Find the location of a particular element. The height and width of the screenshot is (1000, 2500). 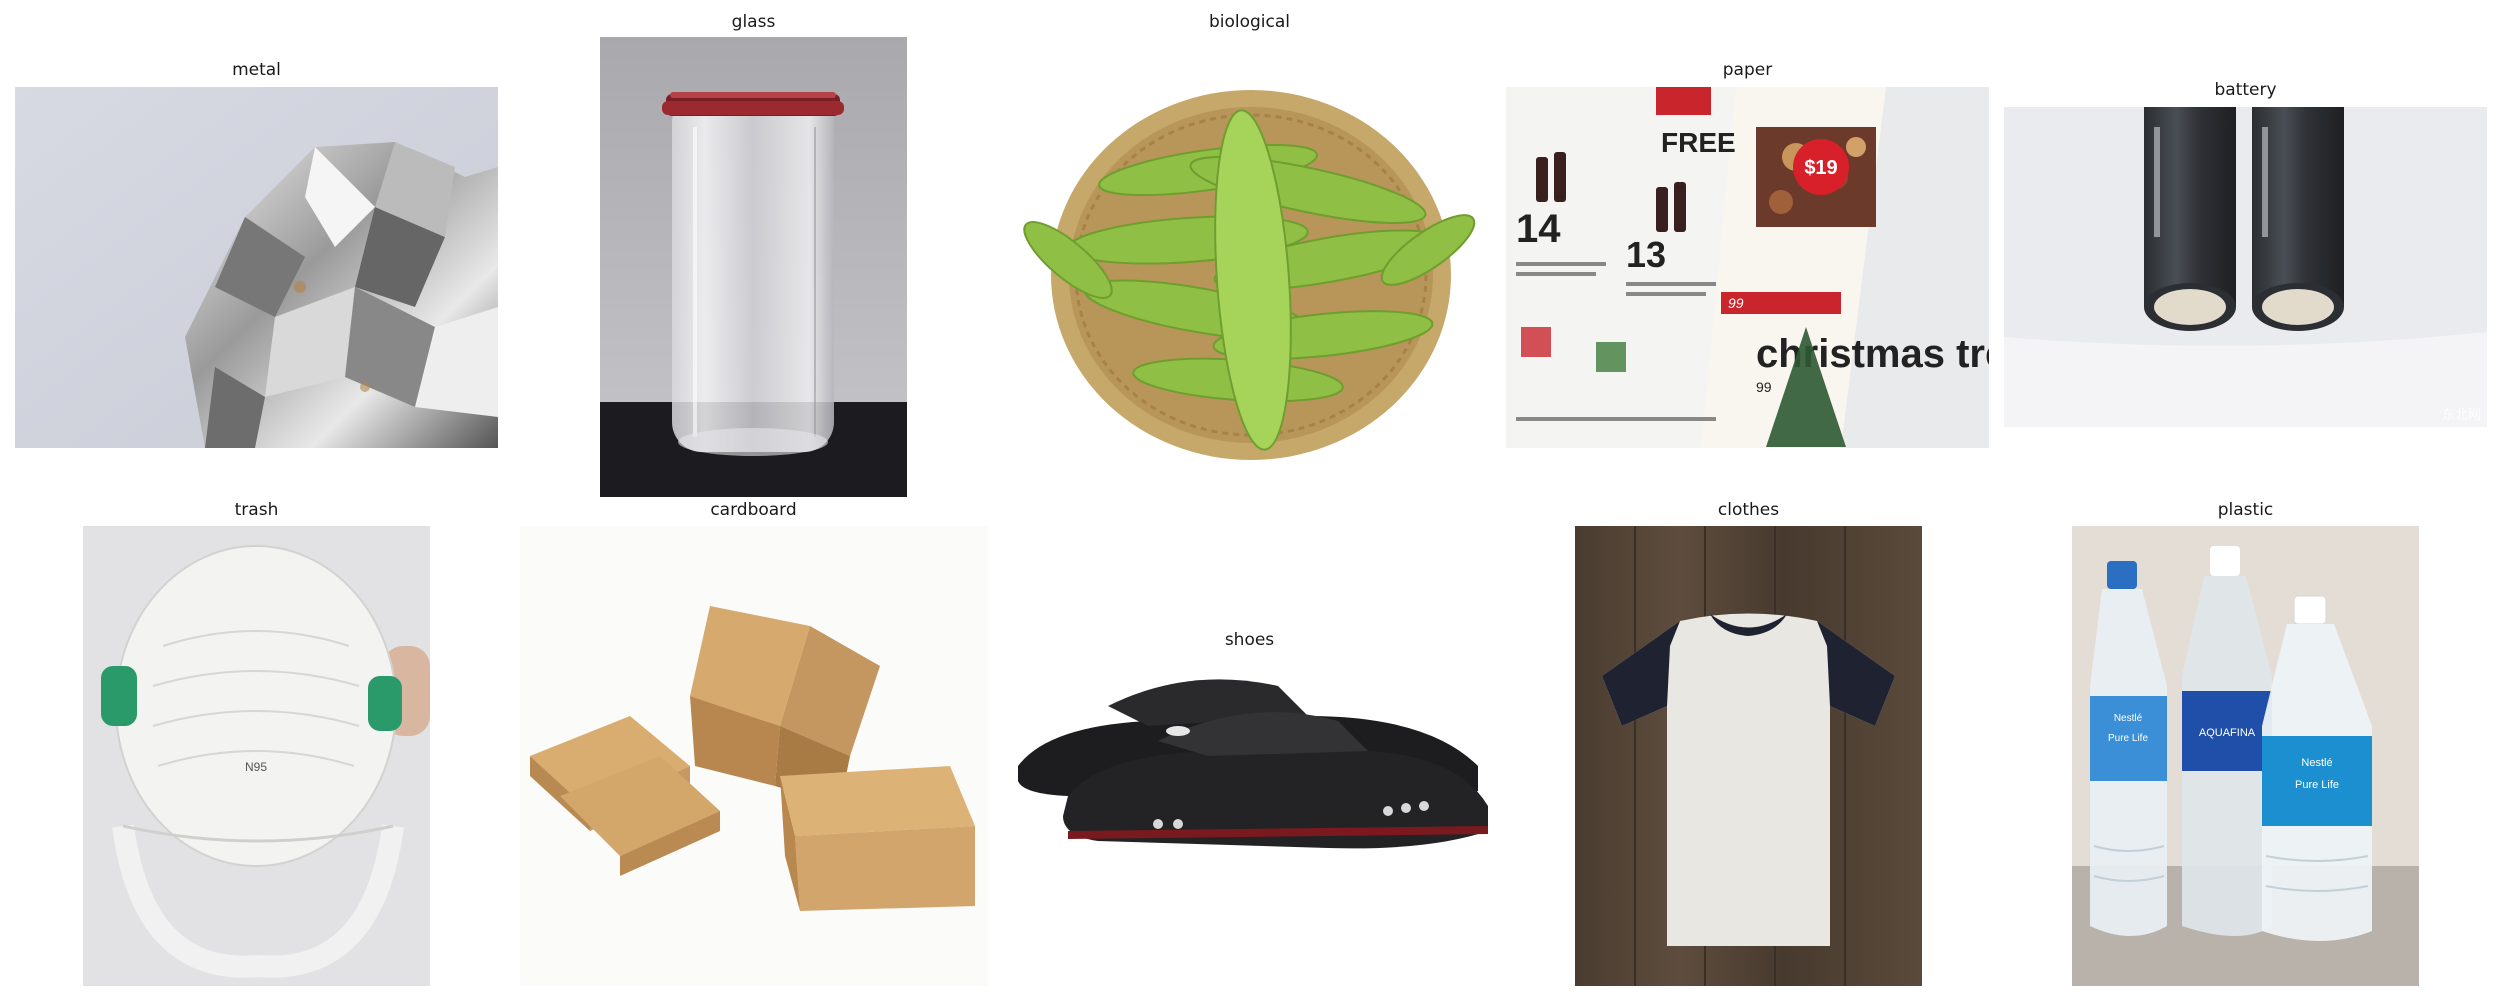

biological-photo is located at coordinates (1249, 260).